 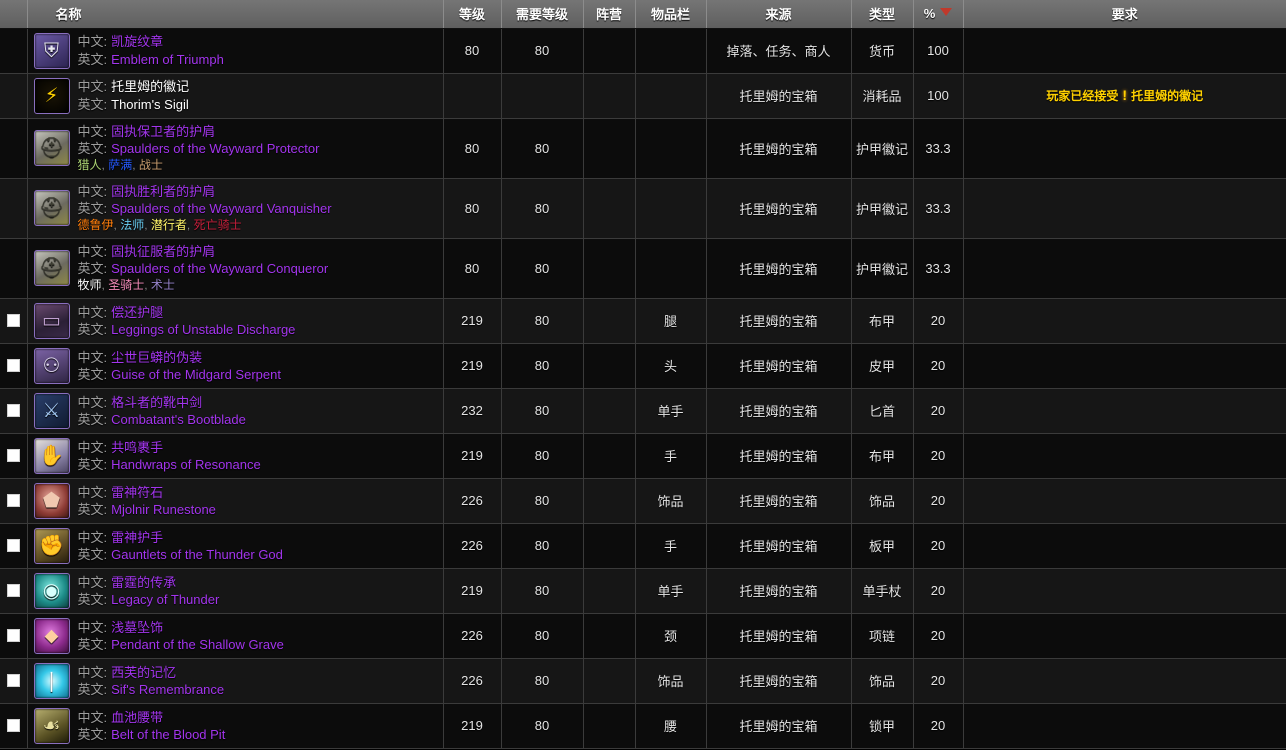 I want to click on item-link-zh: 雷神护手, so click(x=137, y=537).